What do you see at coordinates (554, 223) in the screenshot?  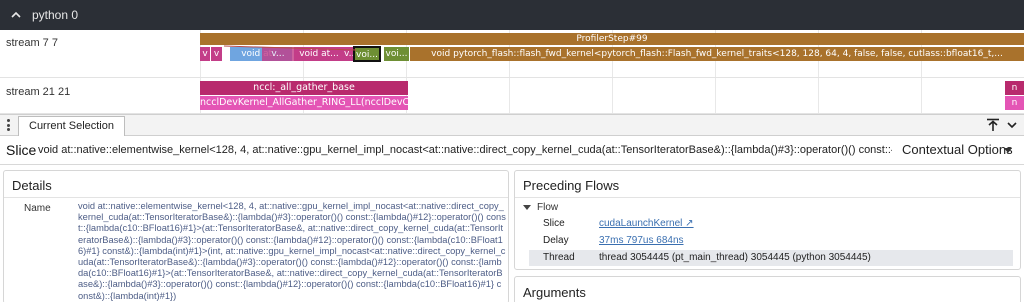 I see `flow-key: Slice` at bounding box center [554, 223].